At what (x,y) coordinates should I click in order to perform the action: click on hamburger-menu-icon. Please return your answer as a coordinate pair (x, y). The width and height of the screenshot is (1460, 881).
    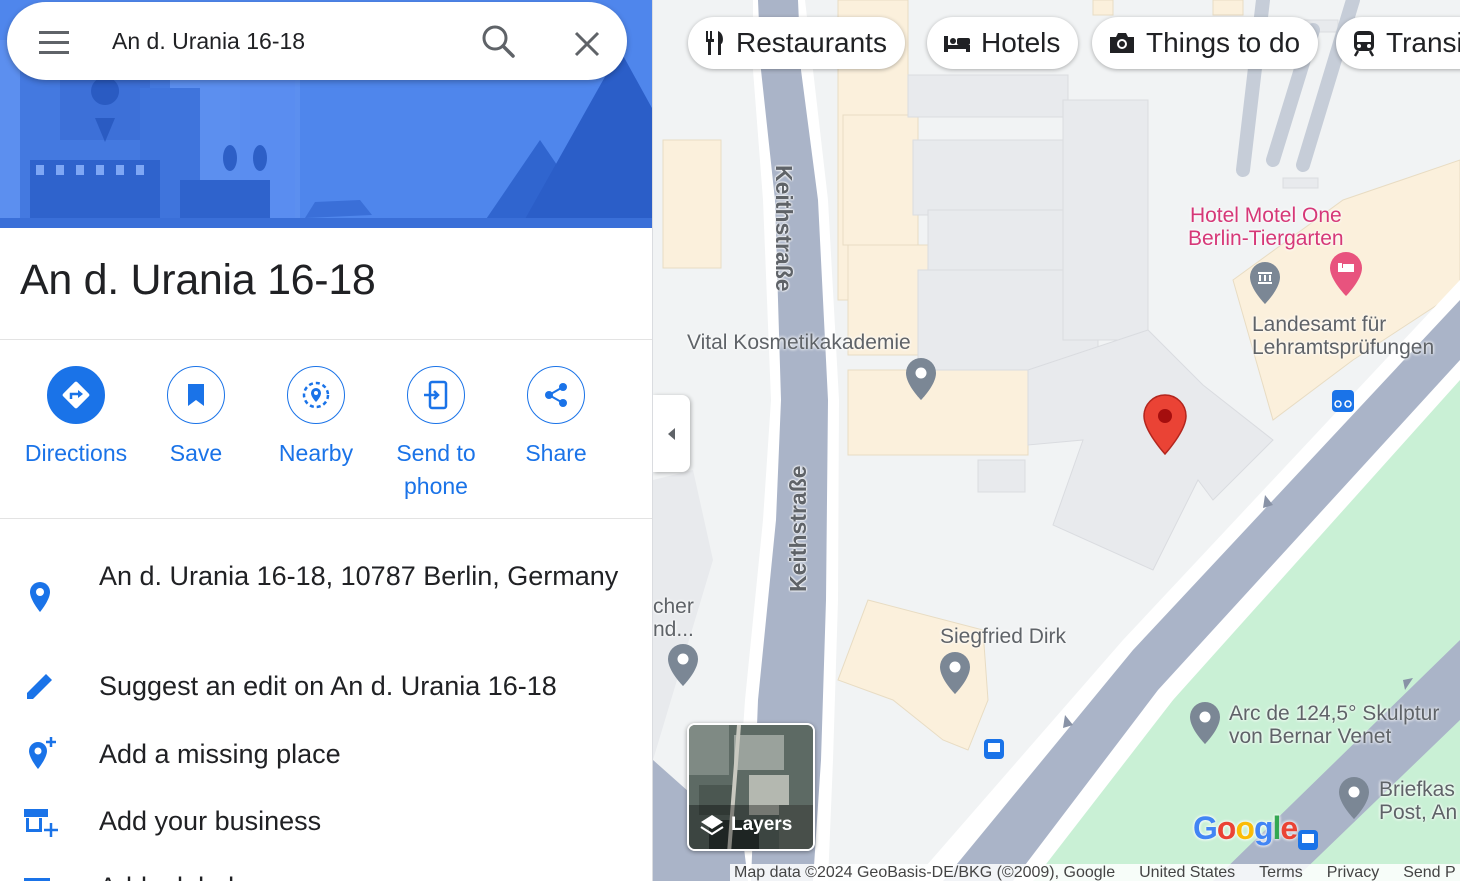
    Looking at the image, I should click on (54, 42).